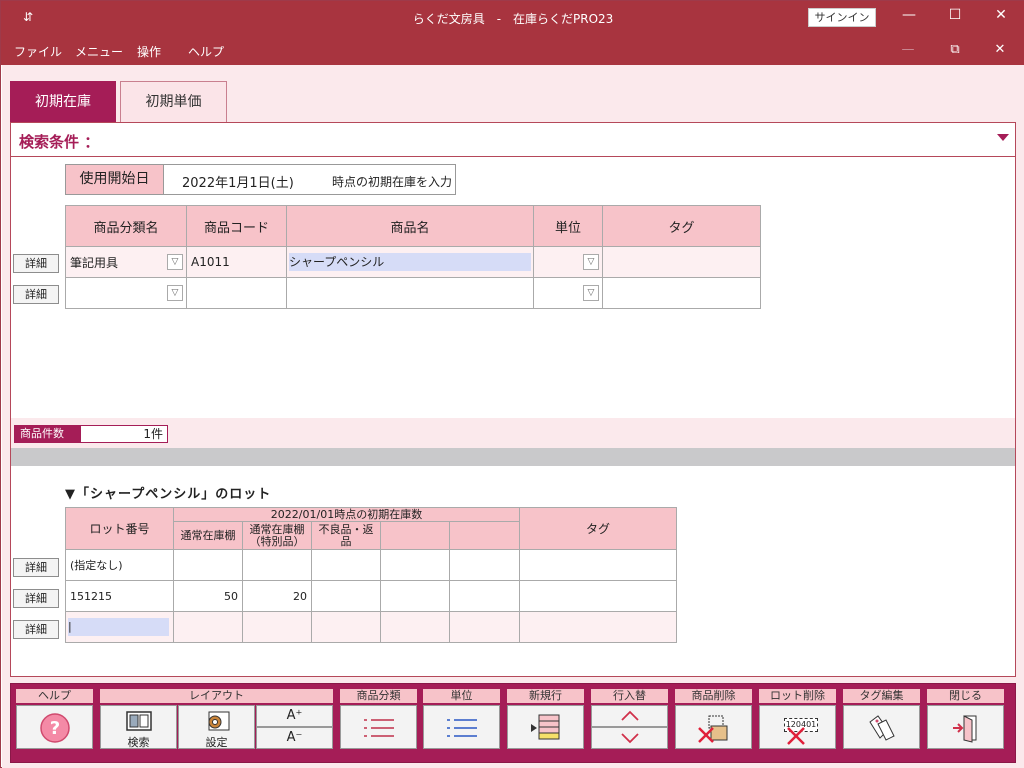 Image resolution: width=1024 pixels, height=768 pixels. Describe the element at coordinates (208, 535) in the screenshot. I see `header-normal-shelf: 通常在庫棚` at that location.